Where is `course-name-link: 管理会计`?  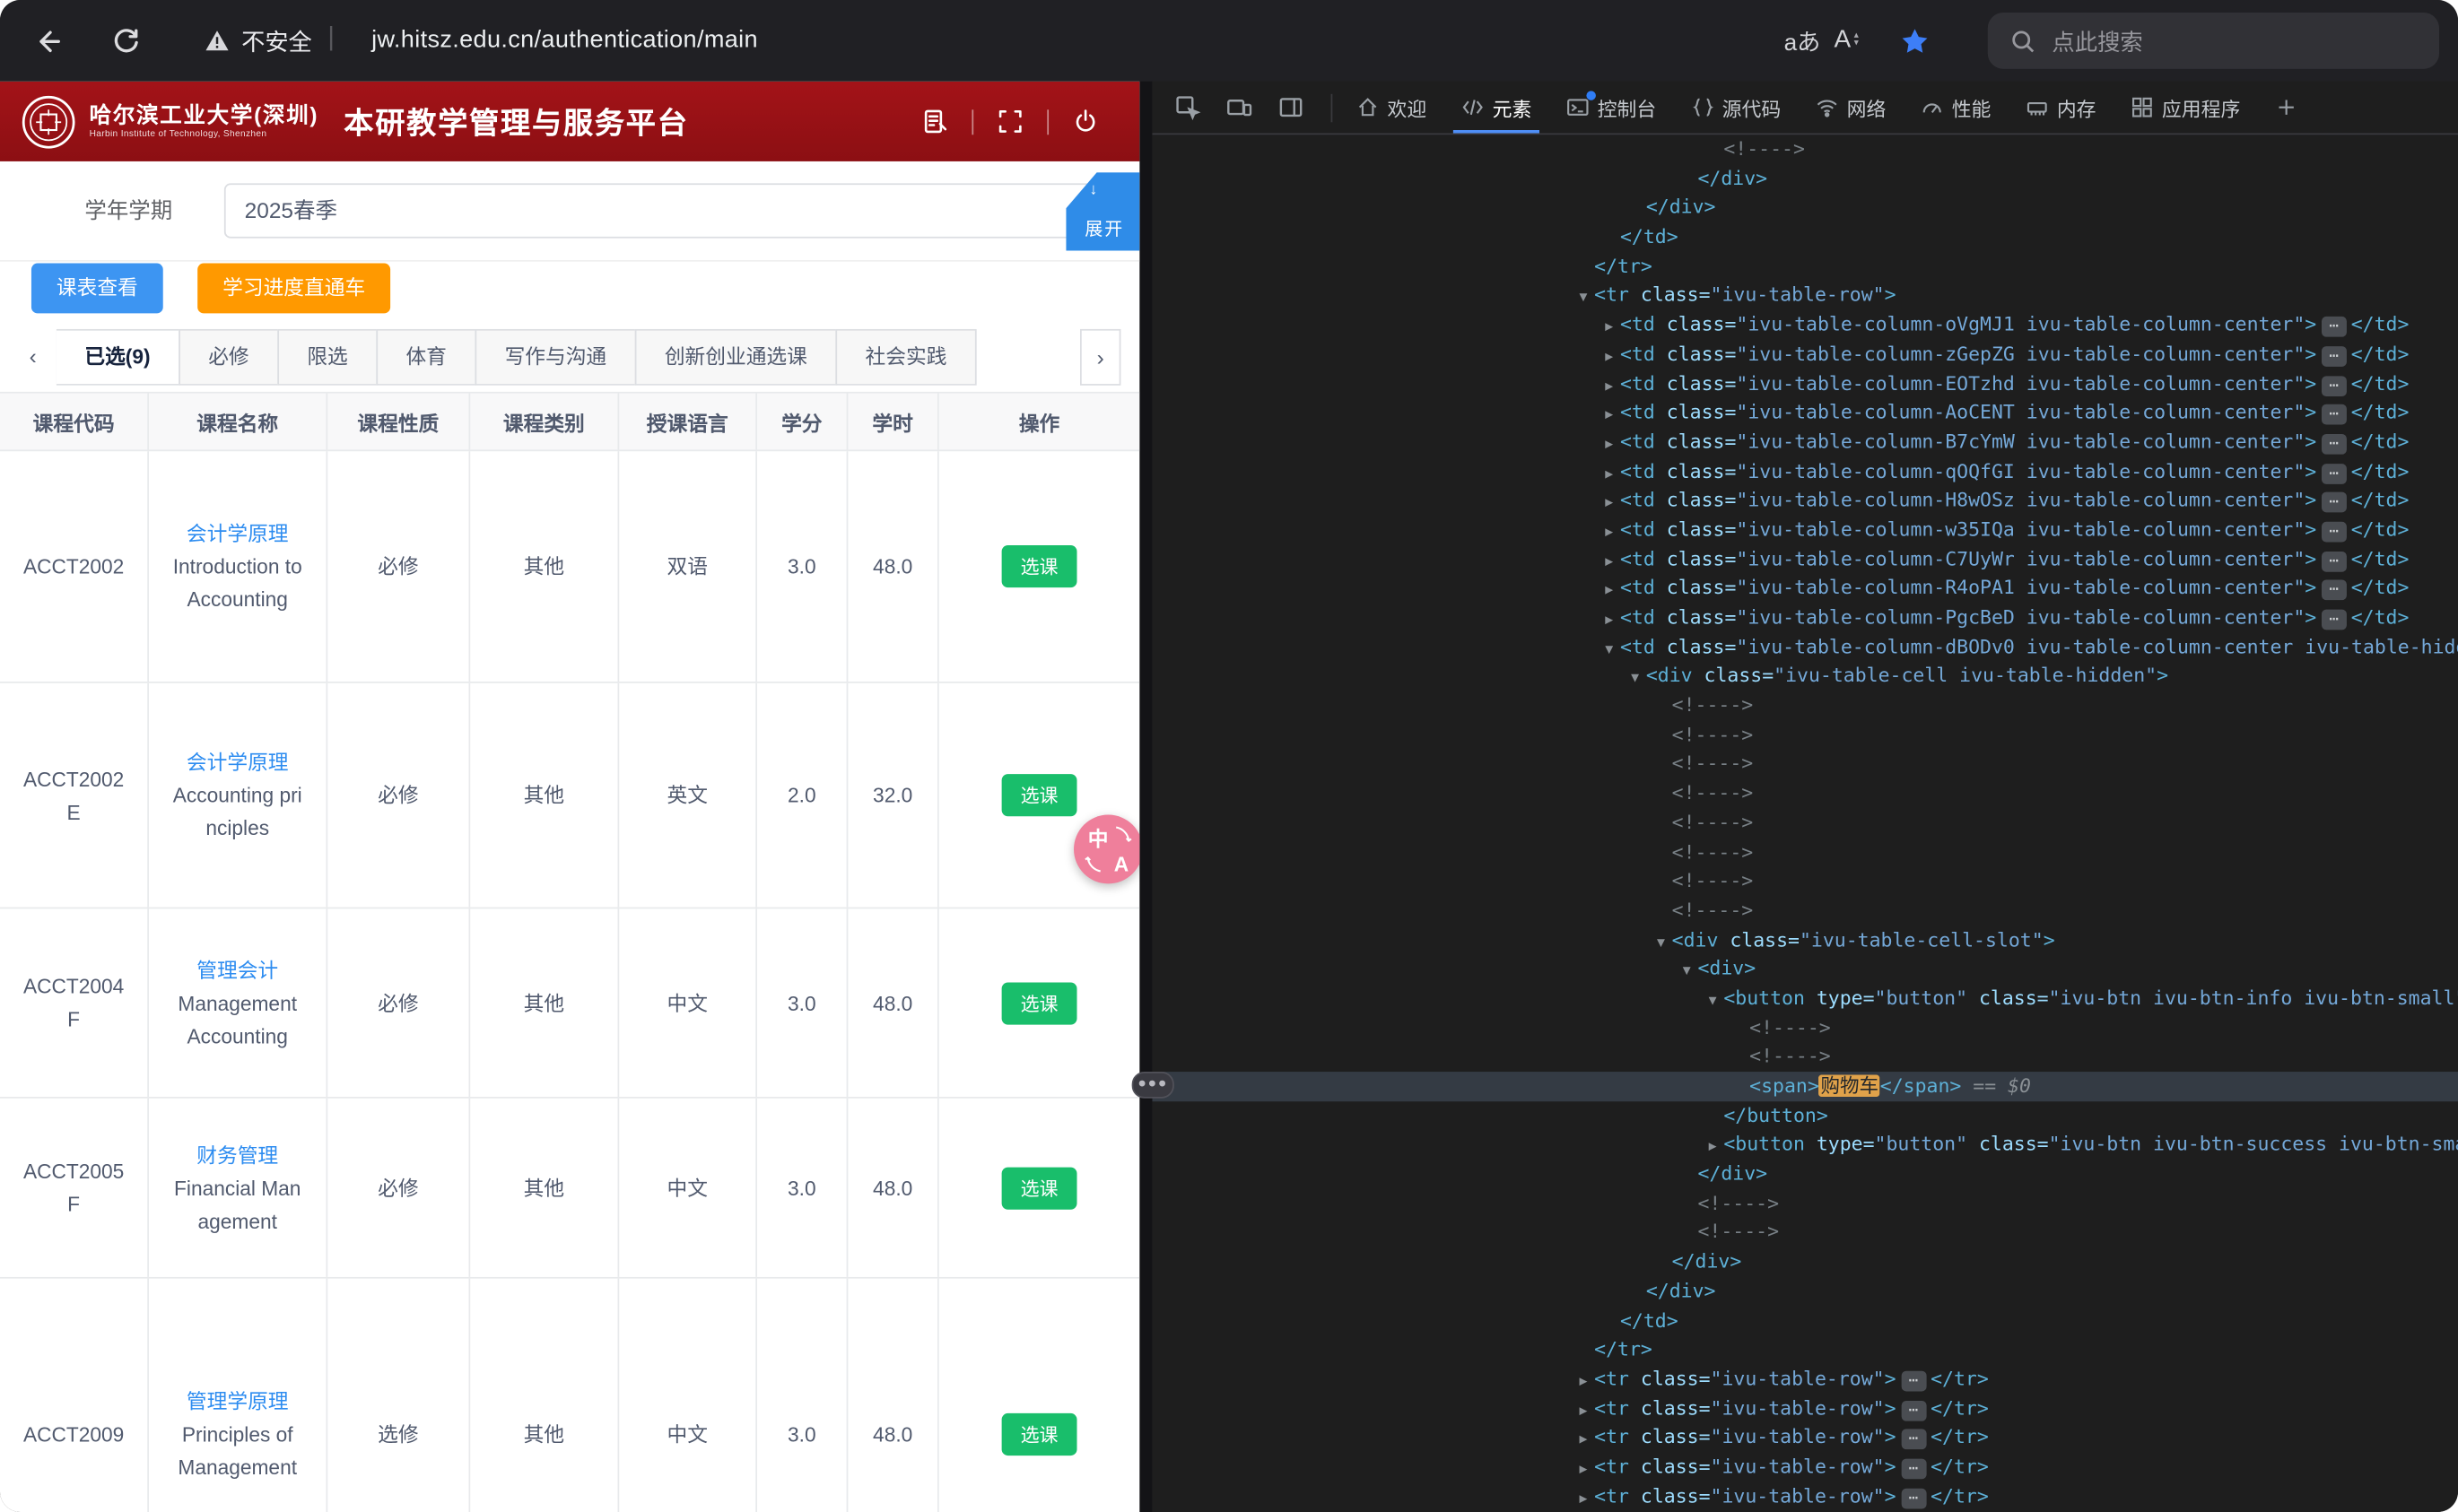
course-name-link: 管理会计 is located at coordinates (237, 970).